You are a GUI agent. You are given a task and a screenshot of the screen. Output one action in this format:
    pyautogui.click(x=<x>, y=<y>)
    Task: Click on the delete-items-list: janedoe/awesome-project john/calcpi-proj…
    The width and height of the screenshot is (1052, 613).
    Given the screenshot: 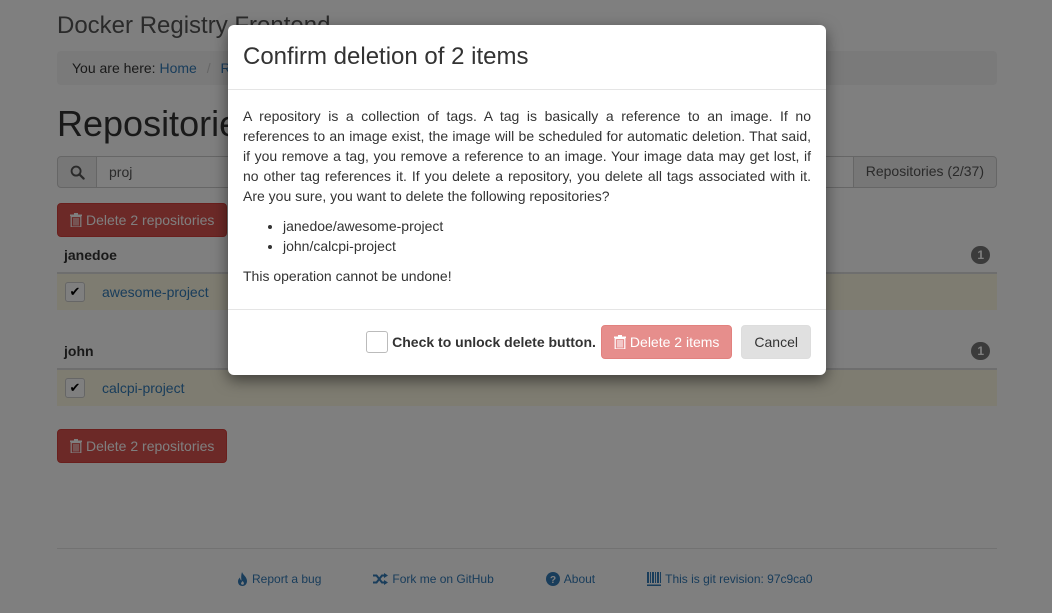 What is the action you would take?
    pyautogui.click(x=527, y=236)
    